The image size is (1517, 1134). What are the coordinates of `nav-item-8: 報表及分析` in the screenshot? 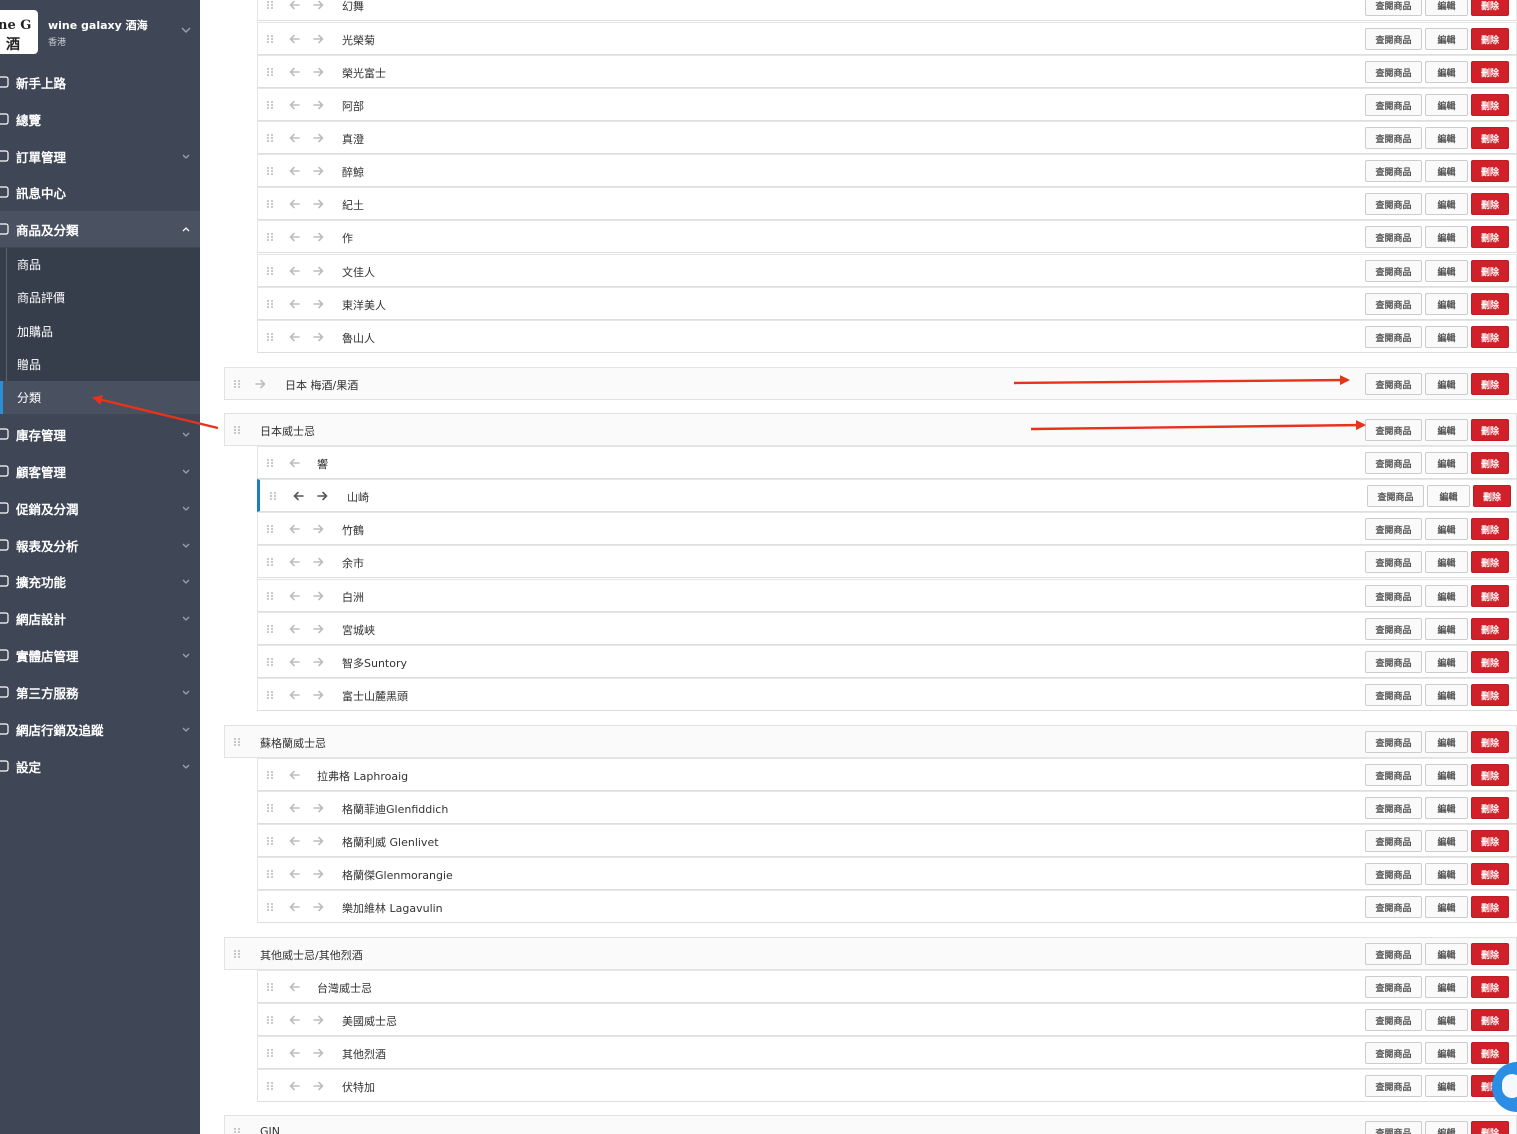 It's located at (100, 545).